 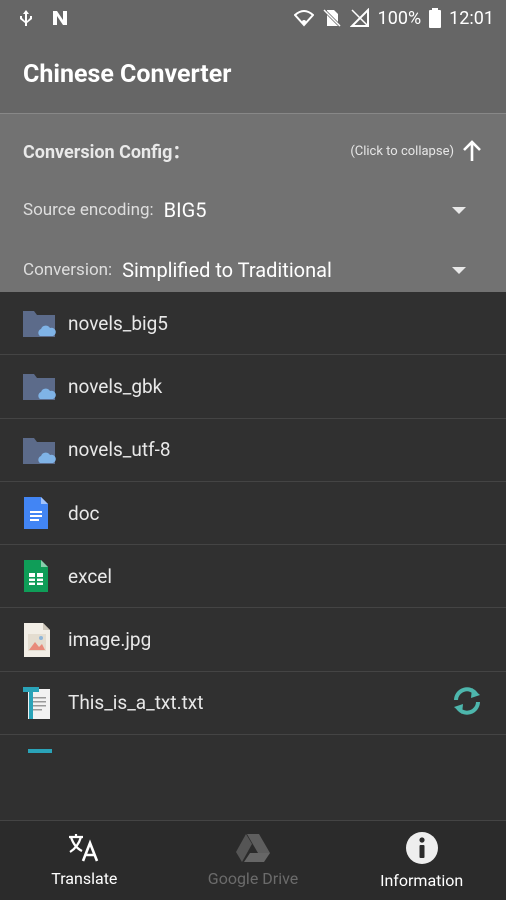 What do you see at coordinates (253, 324) in the screenshot?
I see `list-item: novels_big5` at bounding box center [253, 324].